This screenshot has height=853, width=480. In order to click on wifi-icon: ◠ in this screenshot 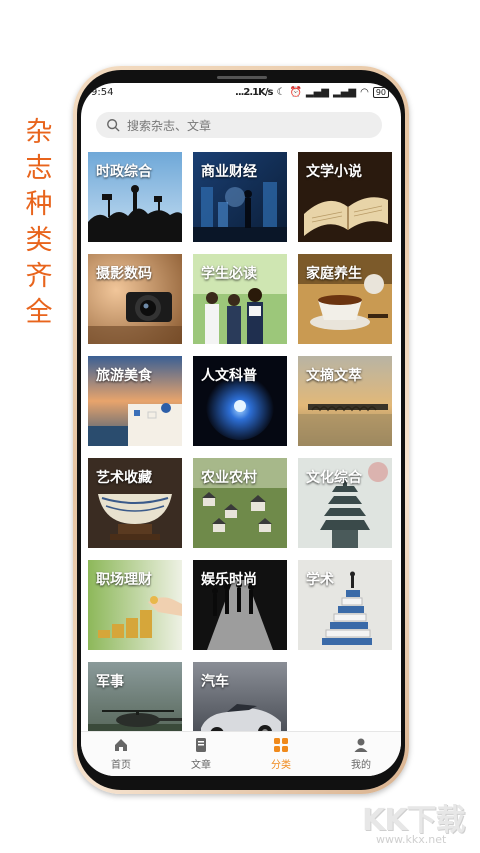, I will do `click(364, 92)`.